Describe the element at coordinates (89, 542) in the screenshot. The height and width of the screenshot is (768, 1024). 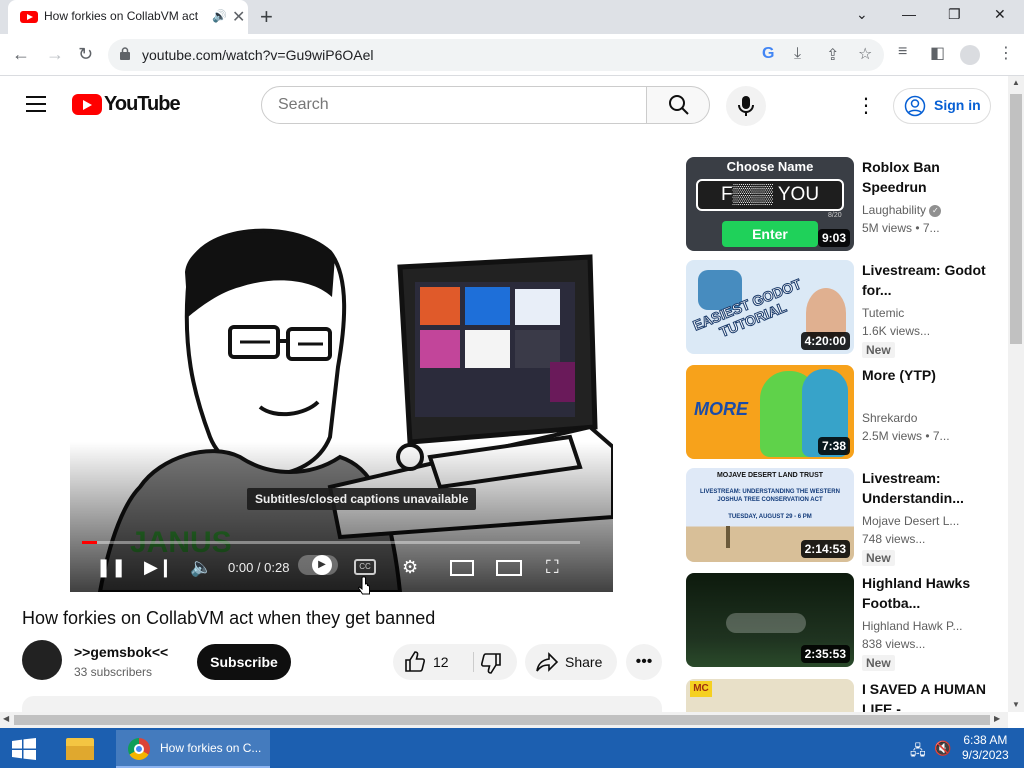
I see `progress-played` at that location.